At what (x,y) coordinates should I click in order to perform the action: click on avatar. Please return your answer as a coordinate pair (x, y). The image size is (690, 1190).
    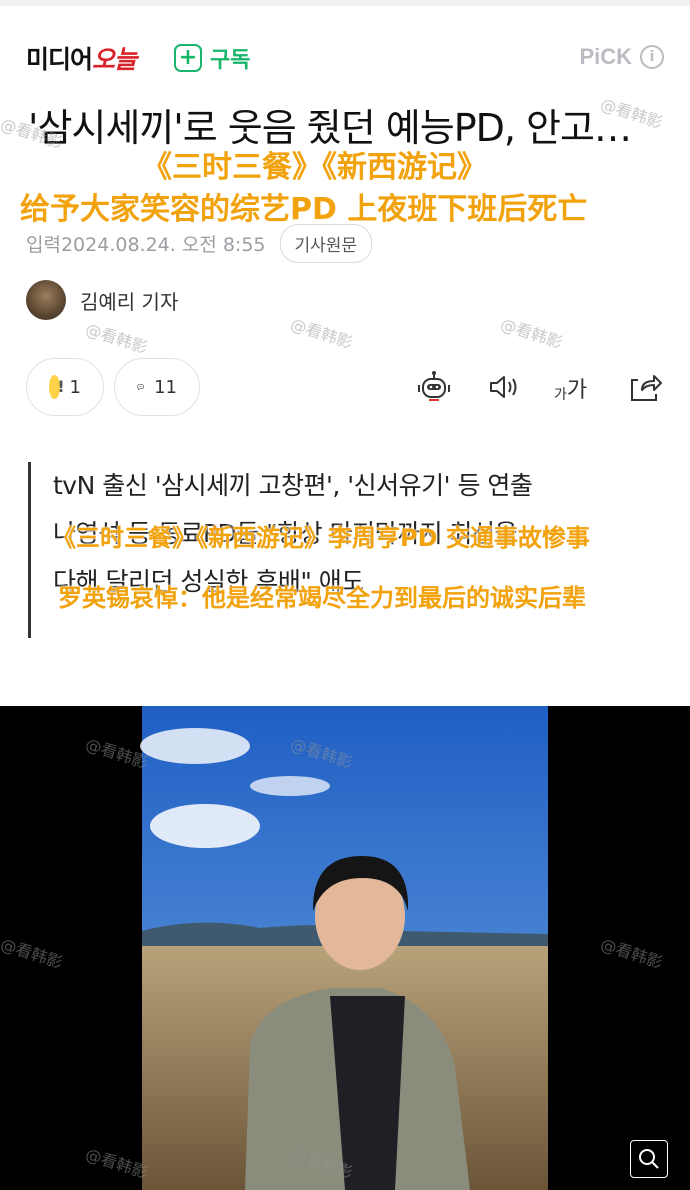
    Looking at the image, I should click on (46, 300).